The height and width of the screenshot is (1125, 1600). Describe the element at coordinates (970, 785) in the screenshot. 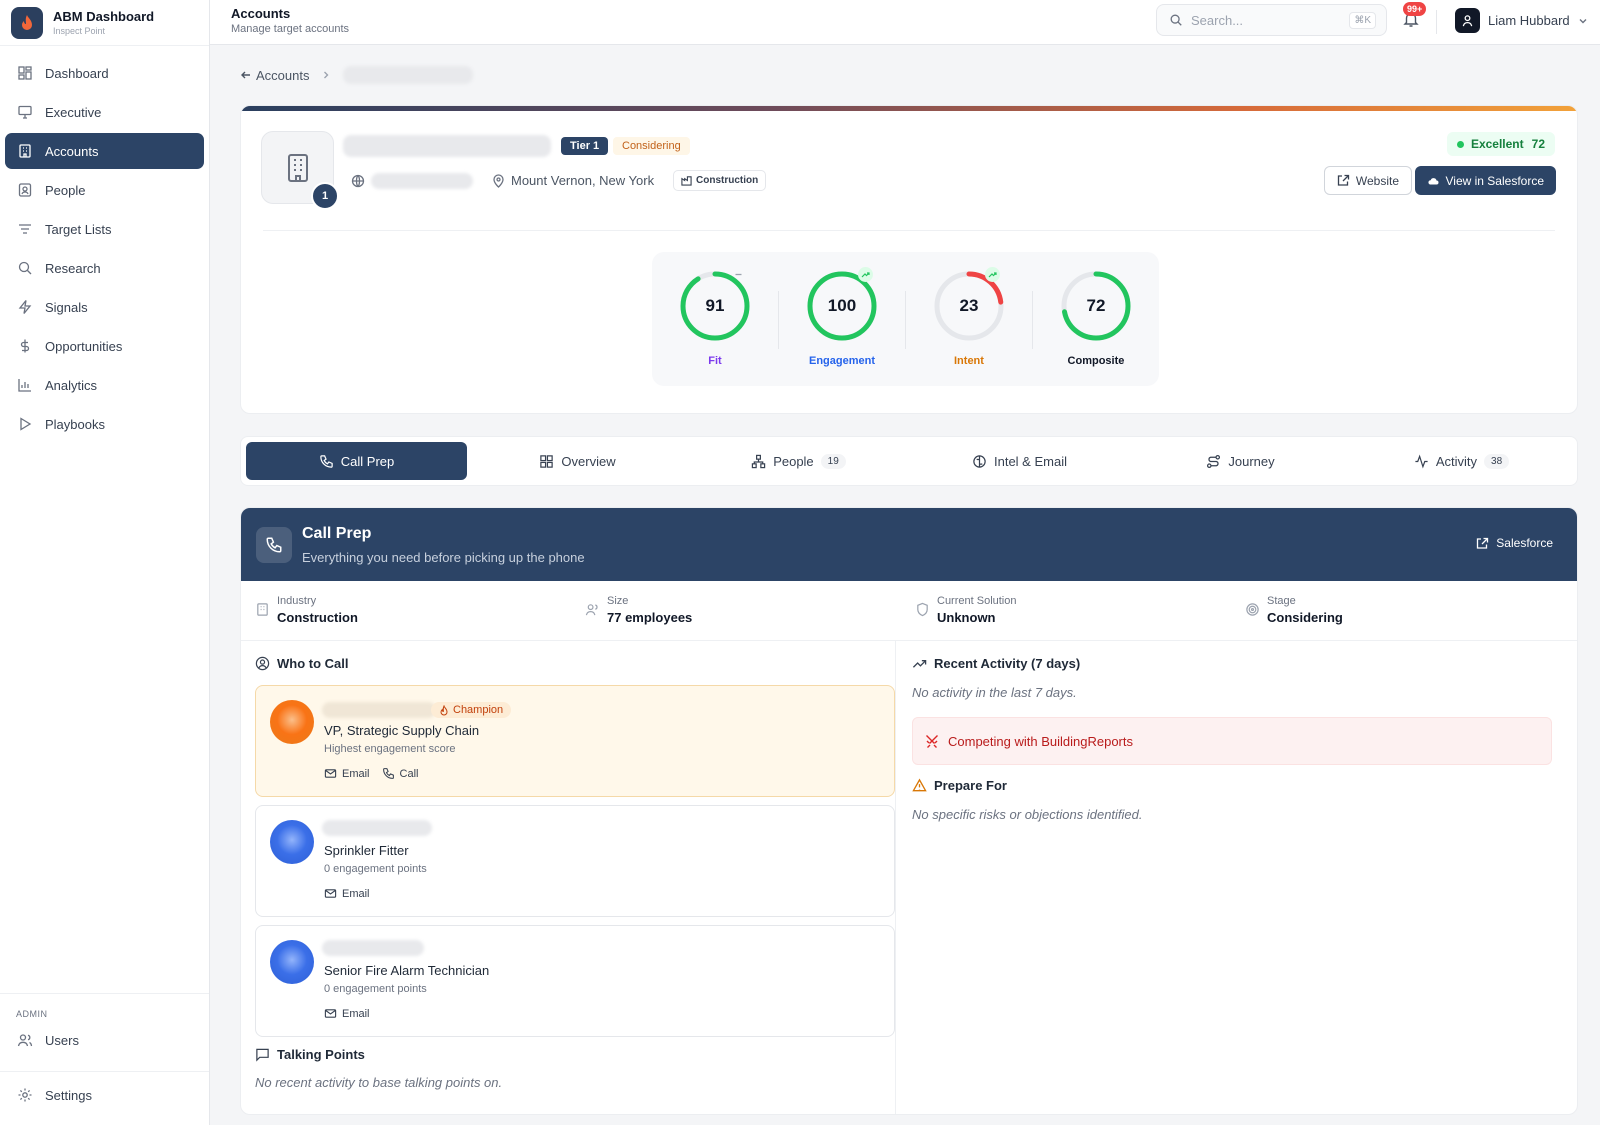

I see `heading-text: Prepare For` at that location.